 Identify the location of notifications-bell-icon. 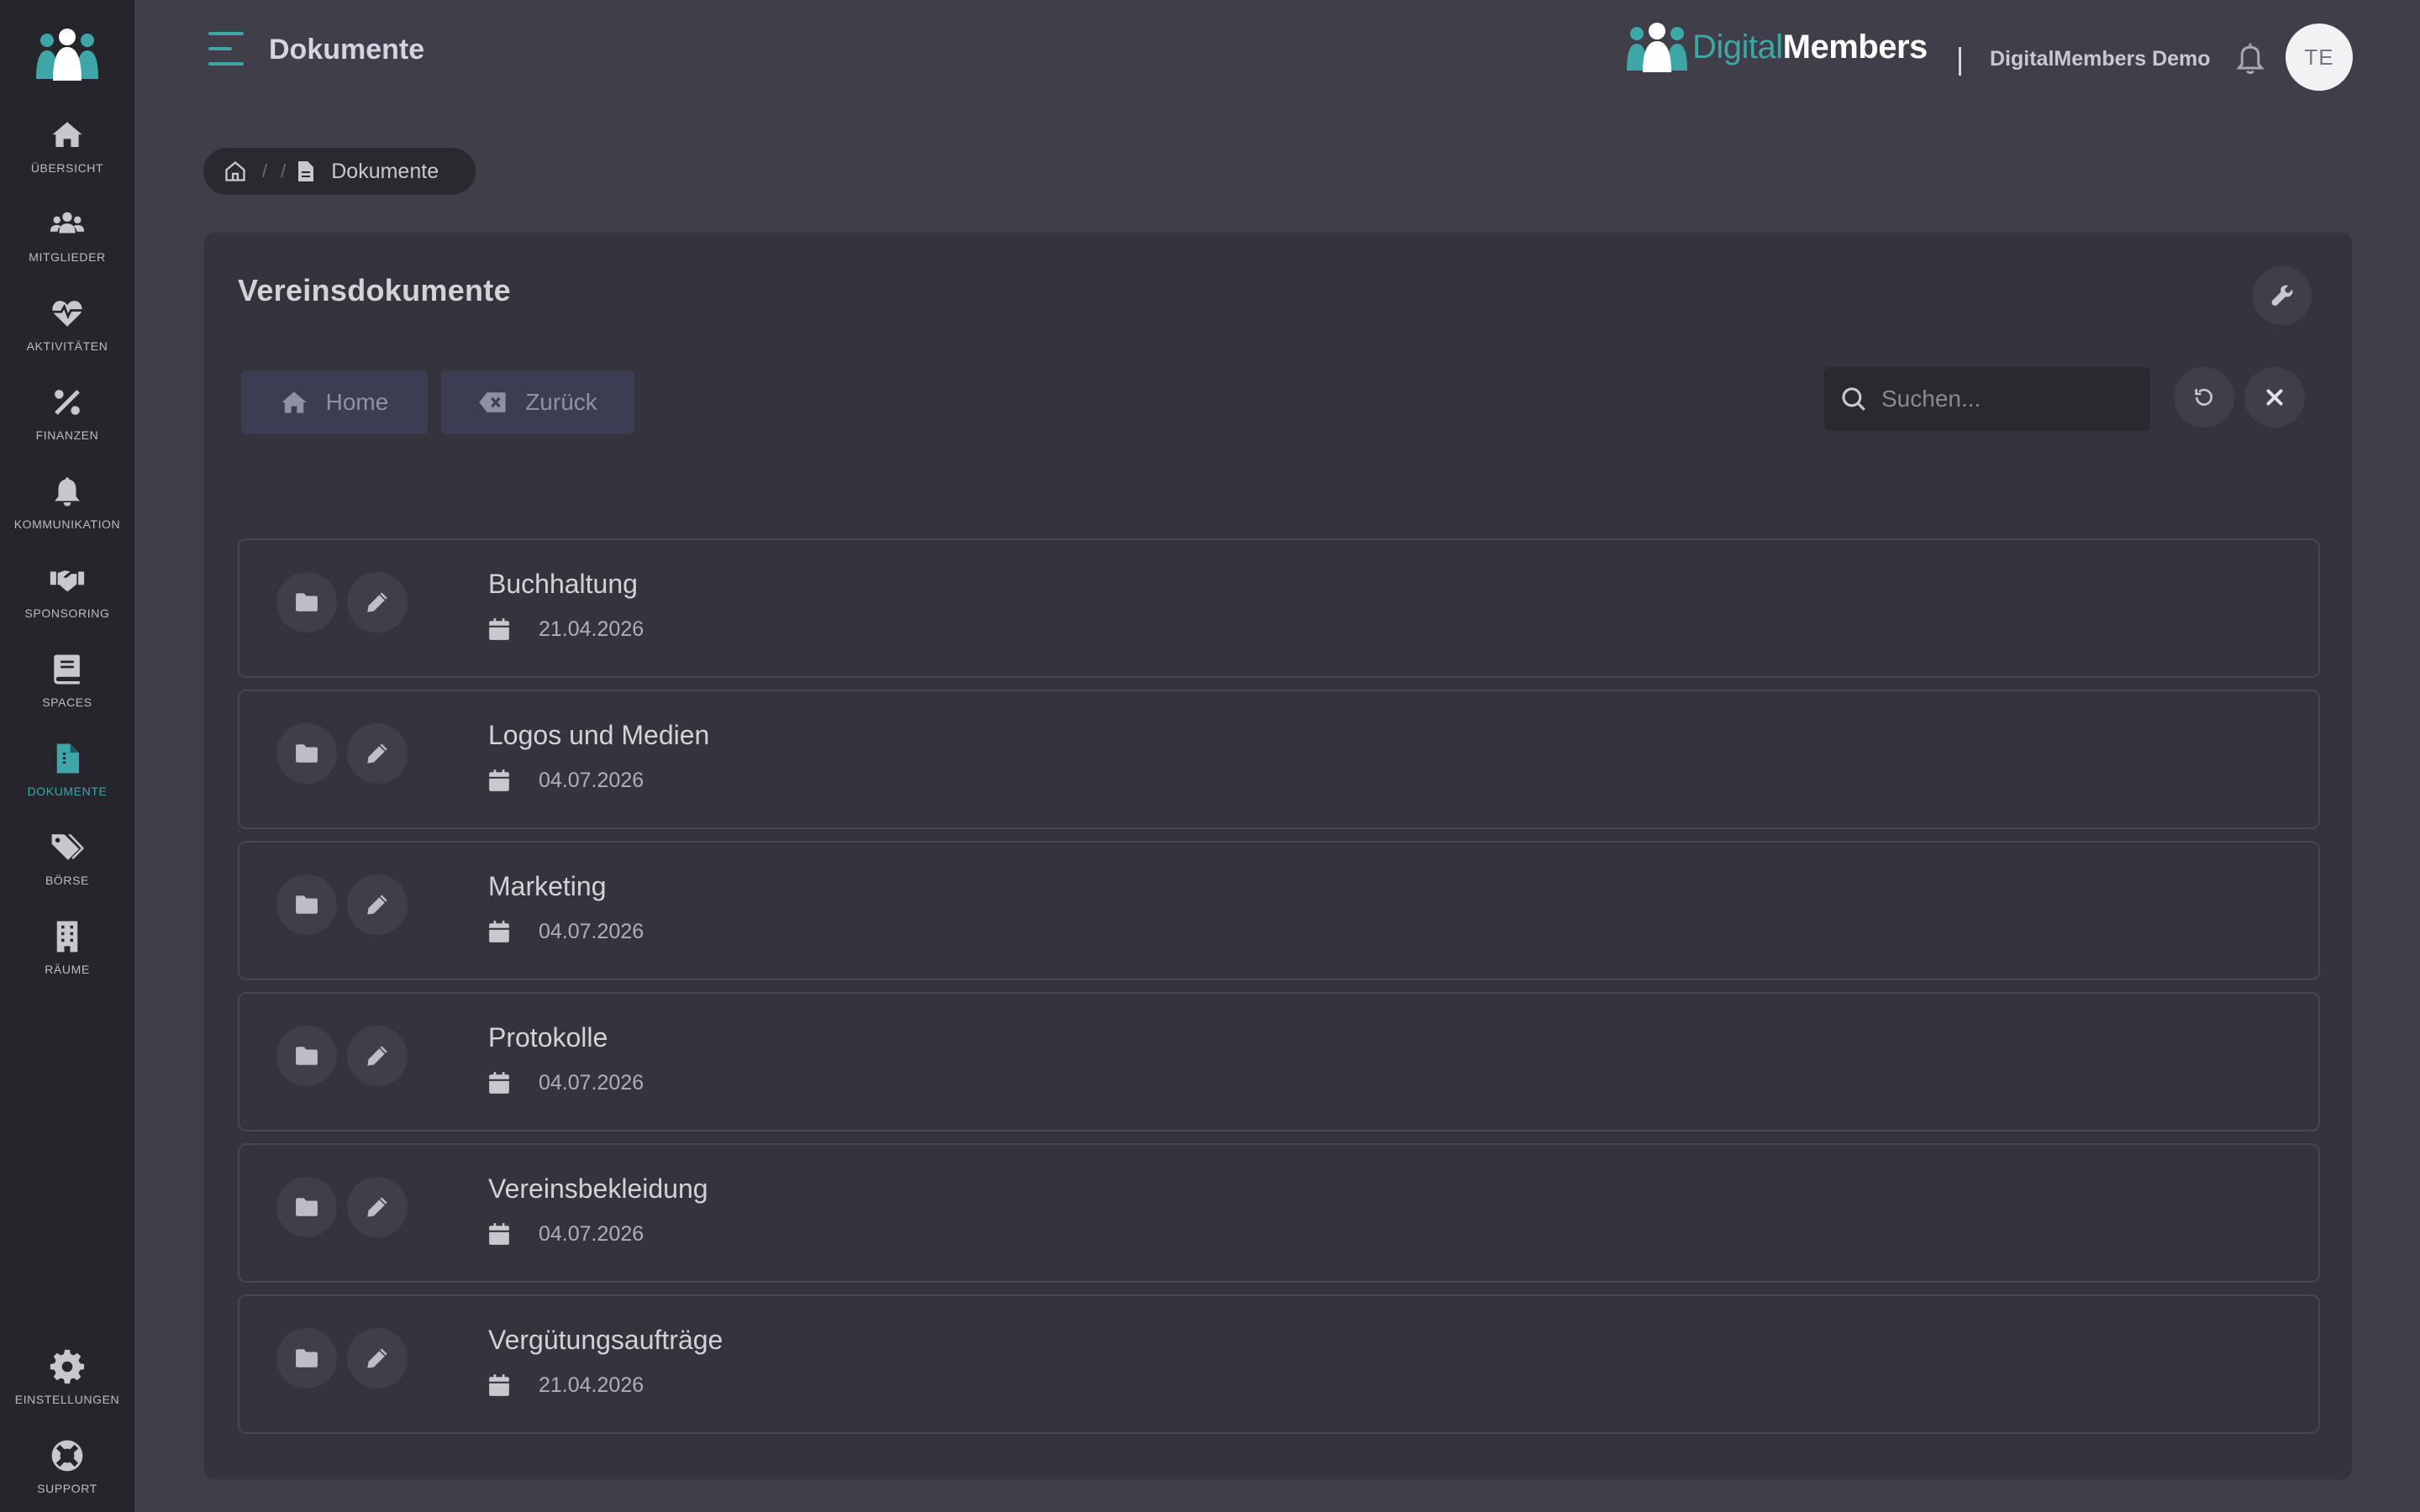
(2250, 58).